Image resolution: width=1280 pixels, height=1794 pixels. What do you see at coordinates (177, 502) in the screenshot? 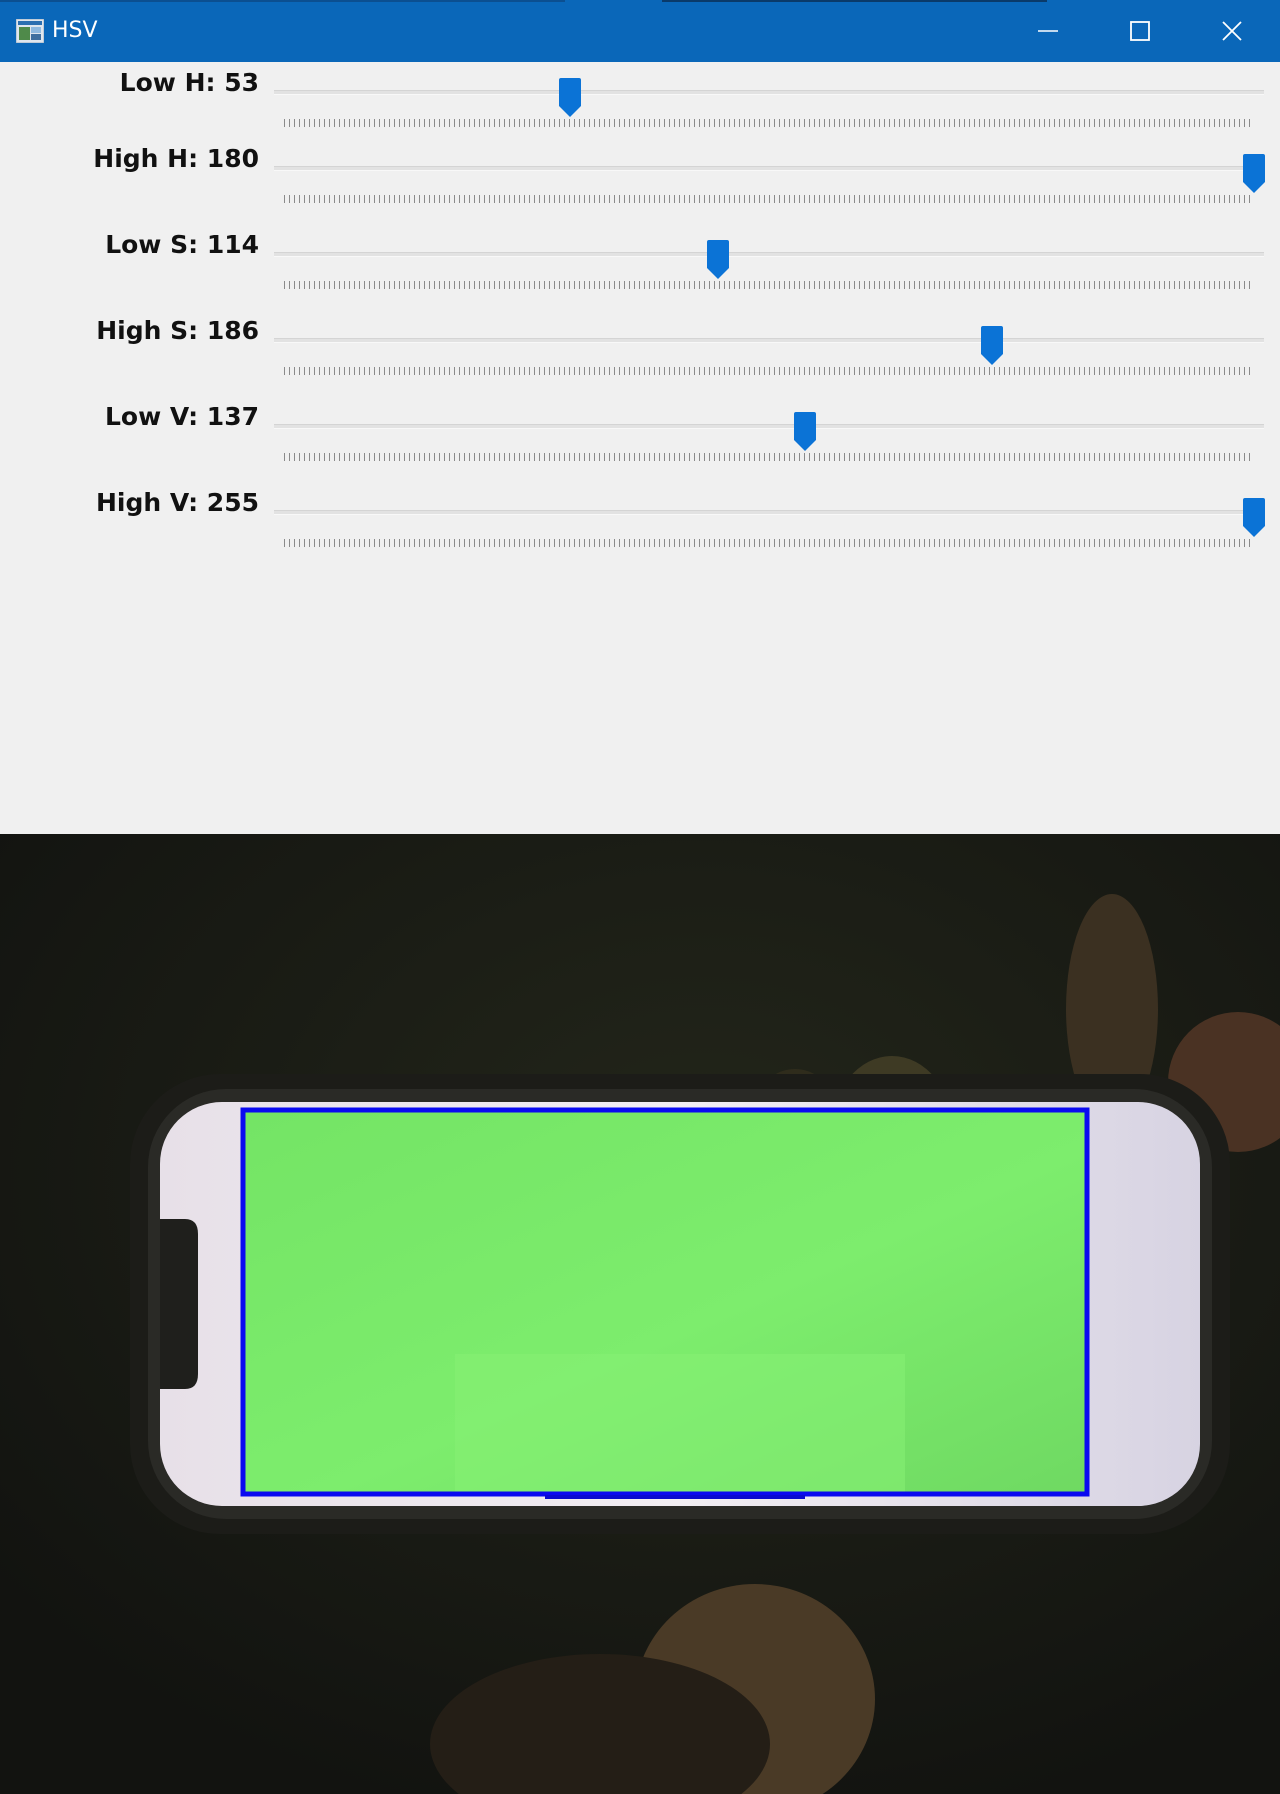
I see `trackbar-label: High V: 255` at bounding box center [177, 502].